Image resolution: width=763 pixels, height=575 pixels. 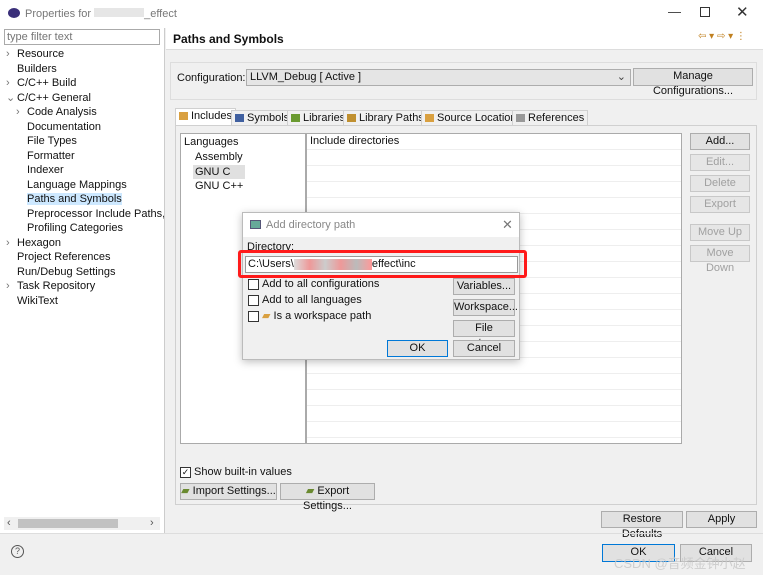 I want to click on tree-item-label: Run/Debug Settings, so click(x=66, y=271).